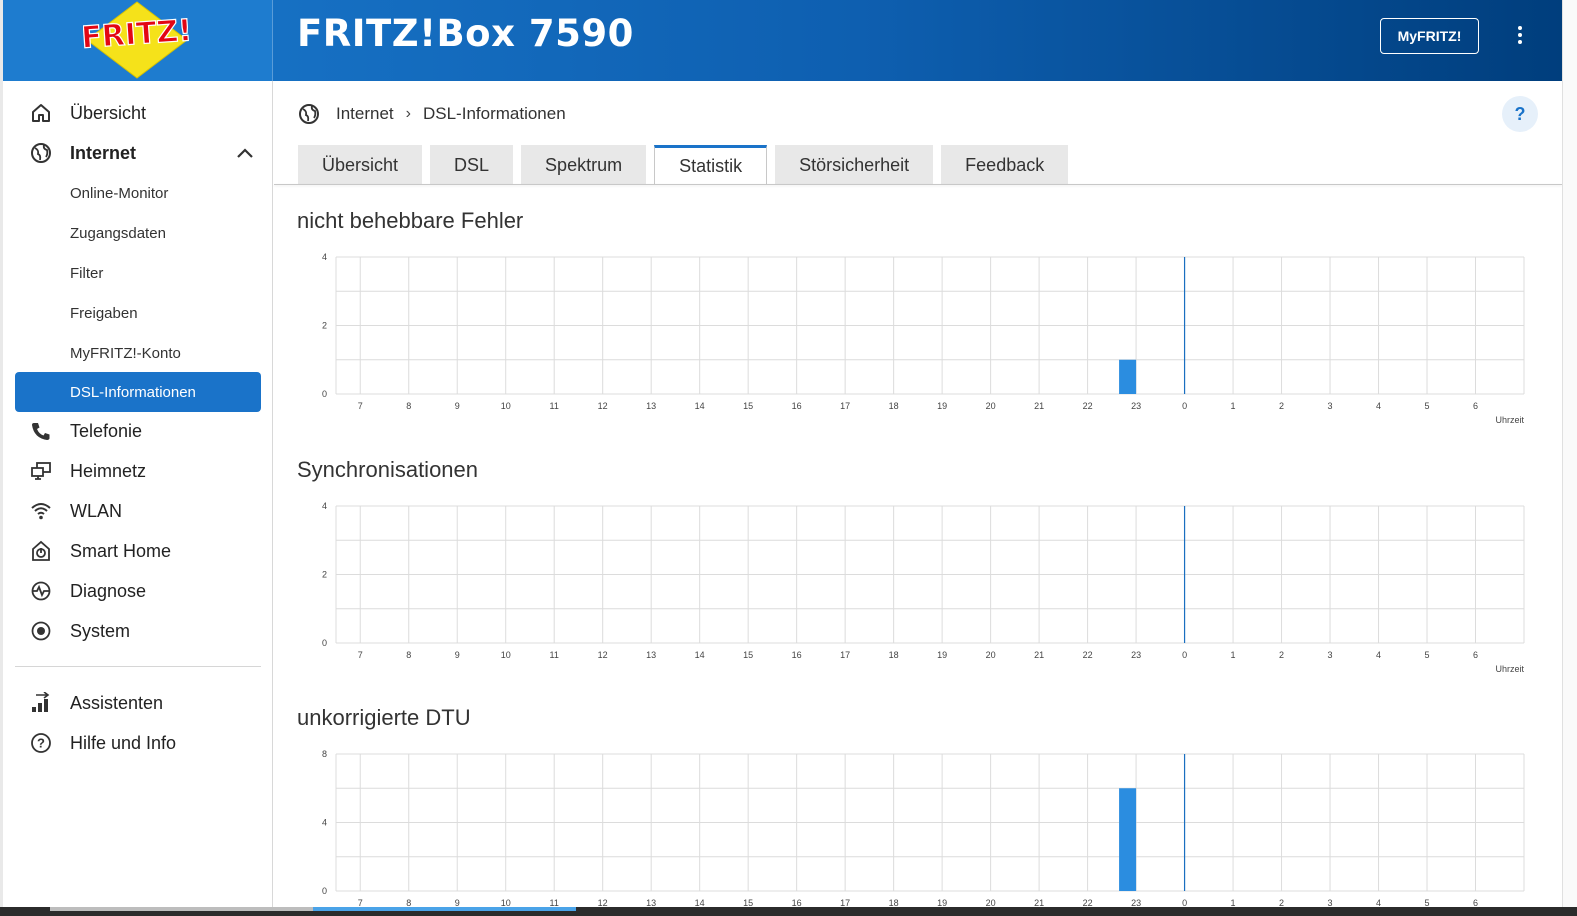 Image resolution: width=1577 pixels, height=916 pixels. I want to click on x-tick-label: 5, so click(1427, 406).